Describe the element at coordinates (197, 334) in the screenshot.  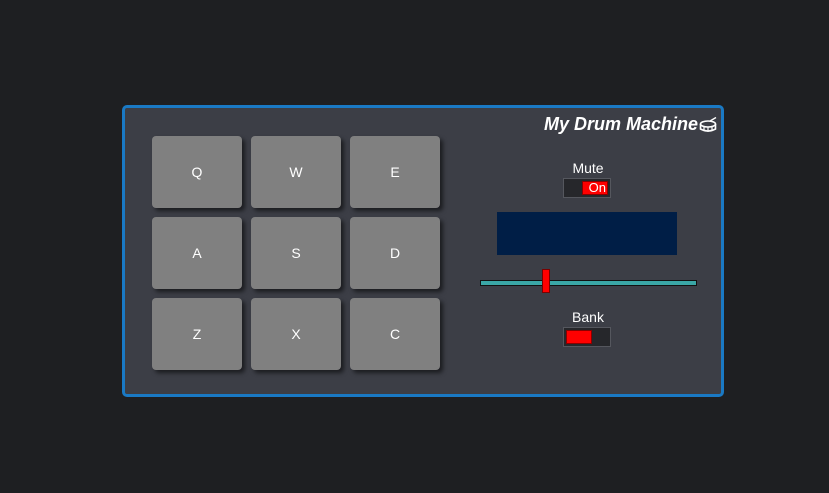
I see `drum-pad-z: Z` at that location.